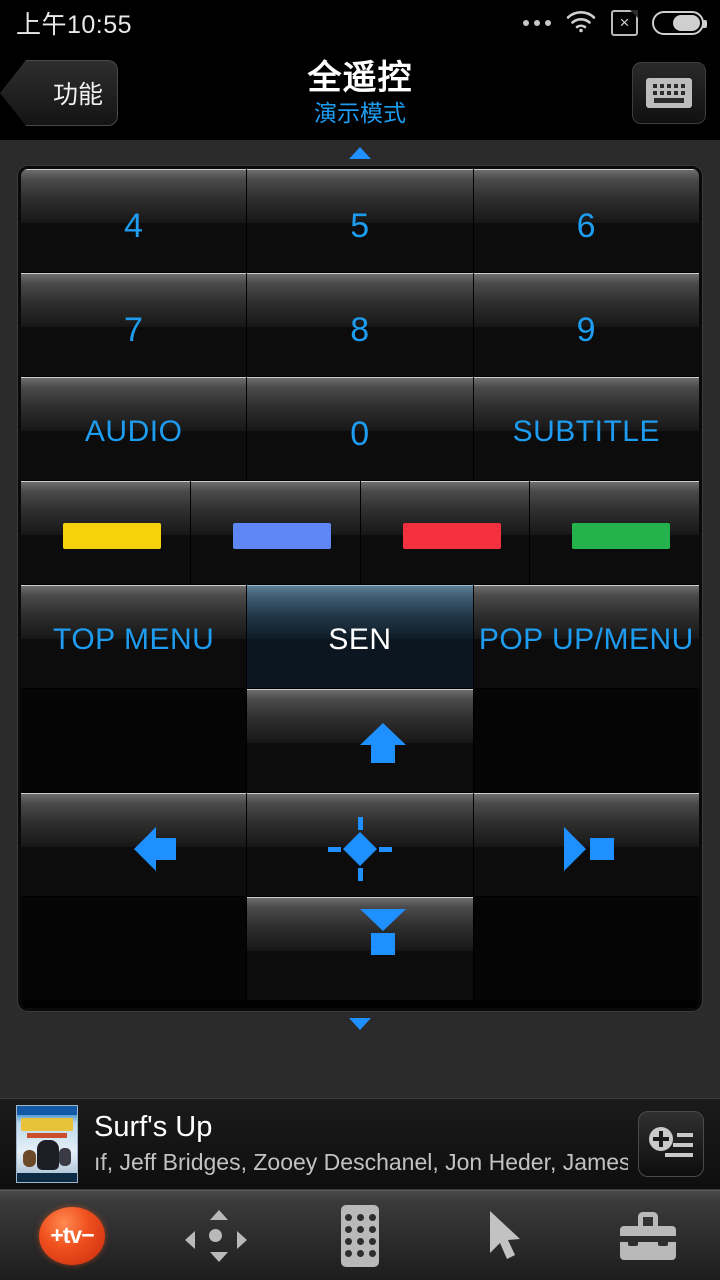 The image size is (720, 1280). I want to click on key-5: 5, so click(360, 221).